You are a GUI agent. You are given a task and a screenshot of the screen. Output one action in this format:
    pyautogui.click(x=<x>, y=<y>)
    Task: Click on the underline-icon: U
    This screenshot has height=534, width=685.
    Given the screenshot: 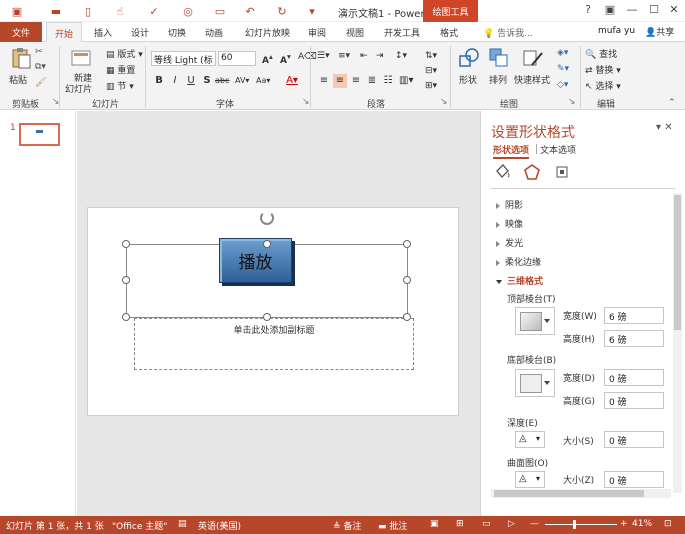 What is the action you would take?
    pyautogui.click(x=191, y=81)
    